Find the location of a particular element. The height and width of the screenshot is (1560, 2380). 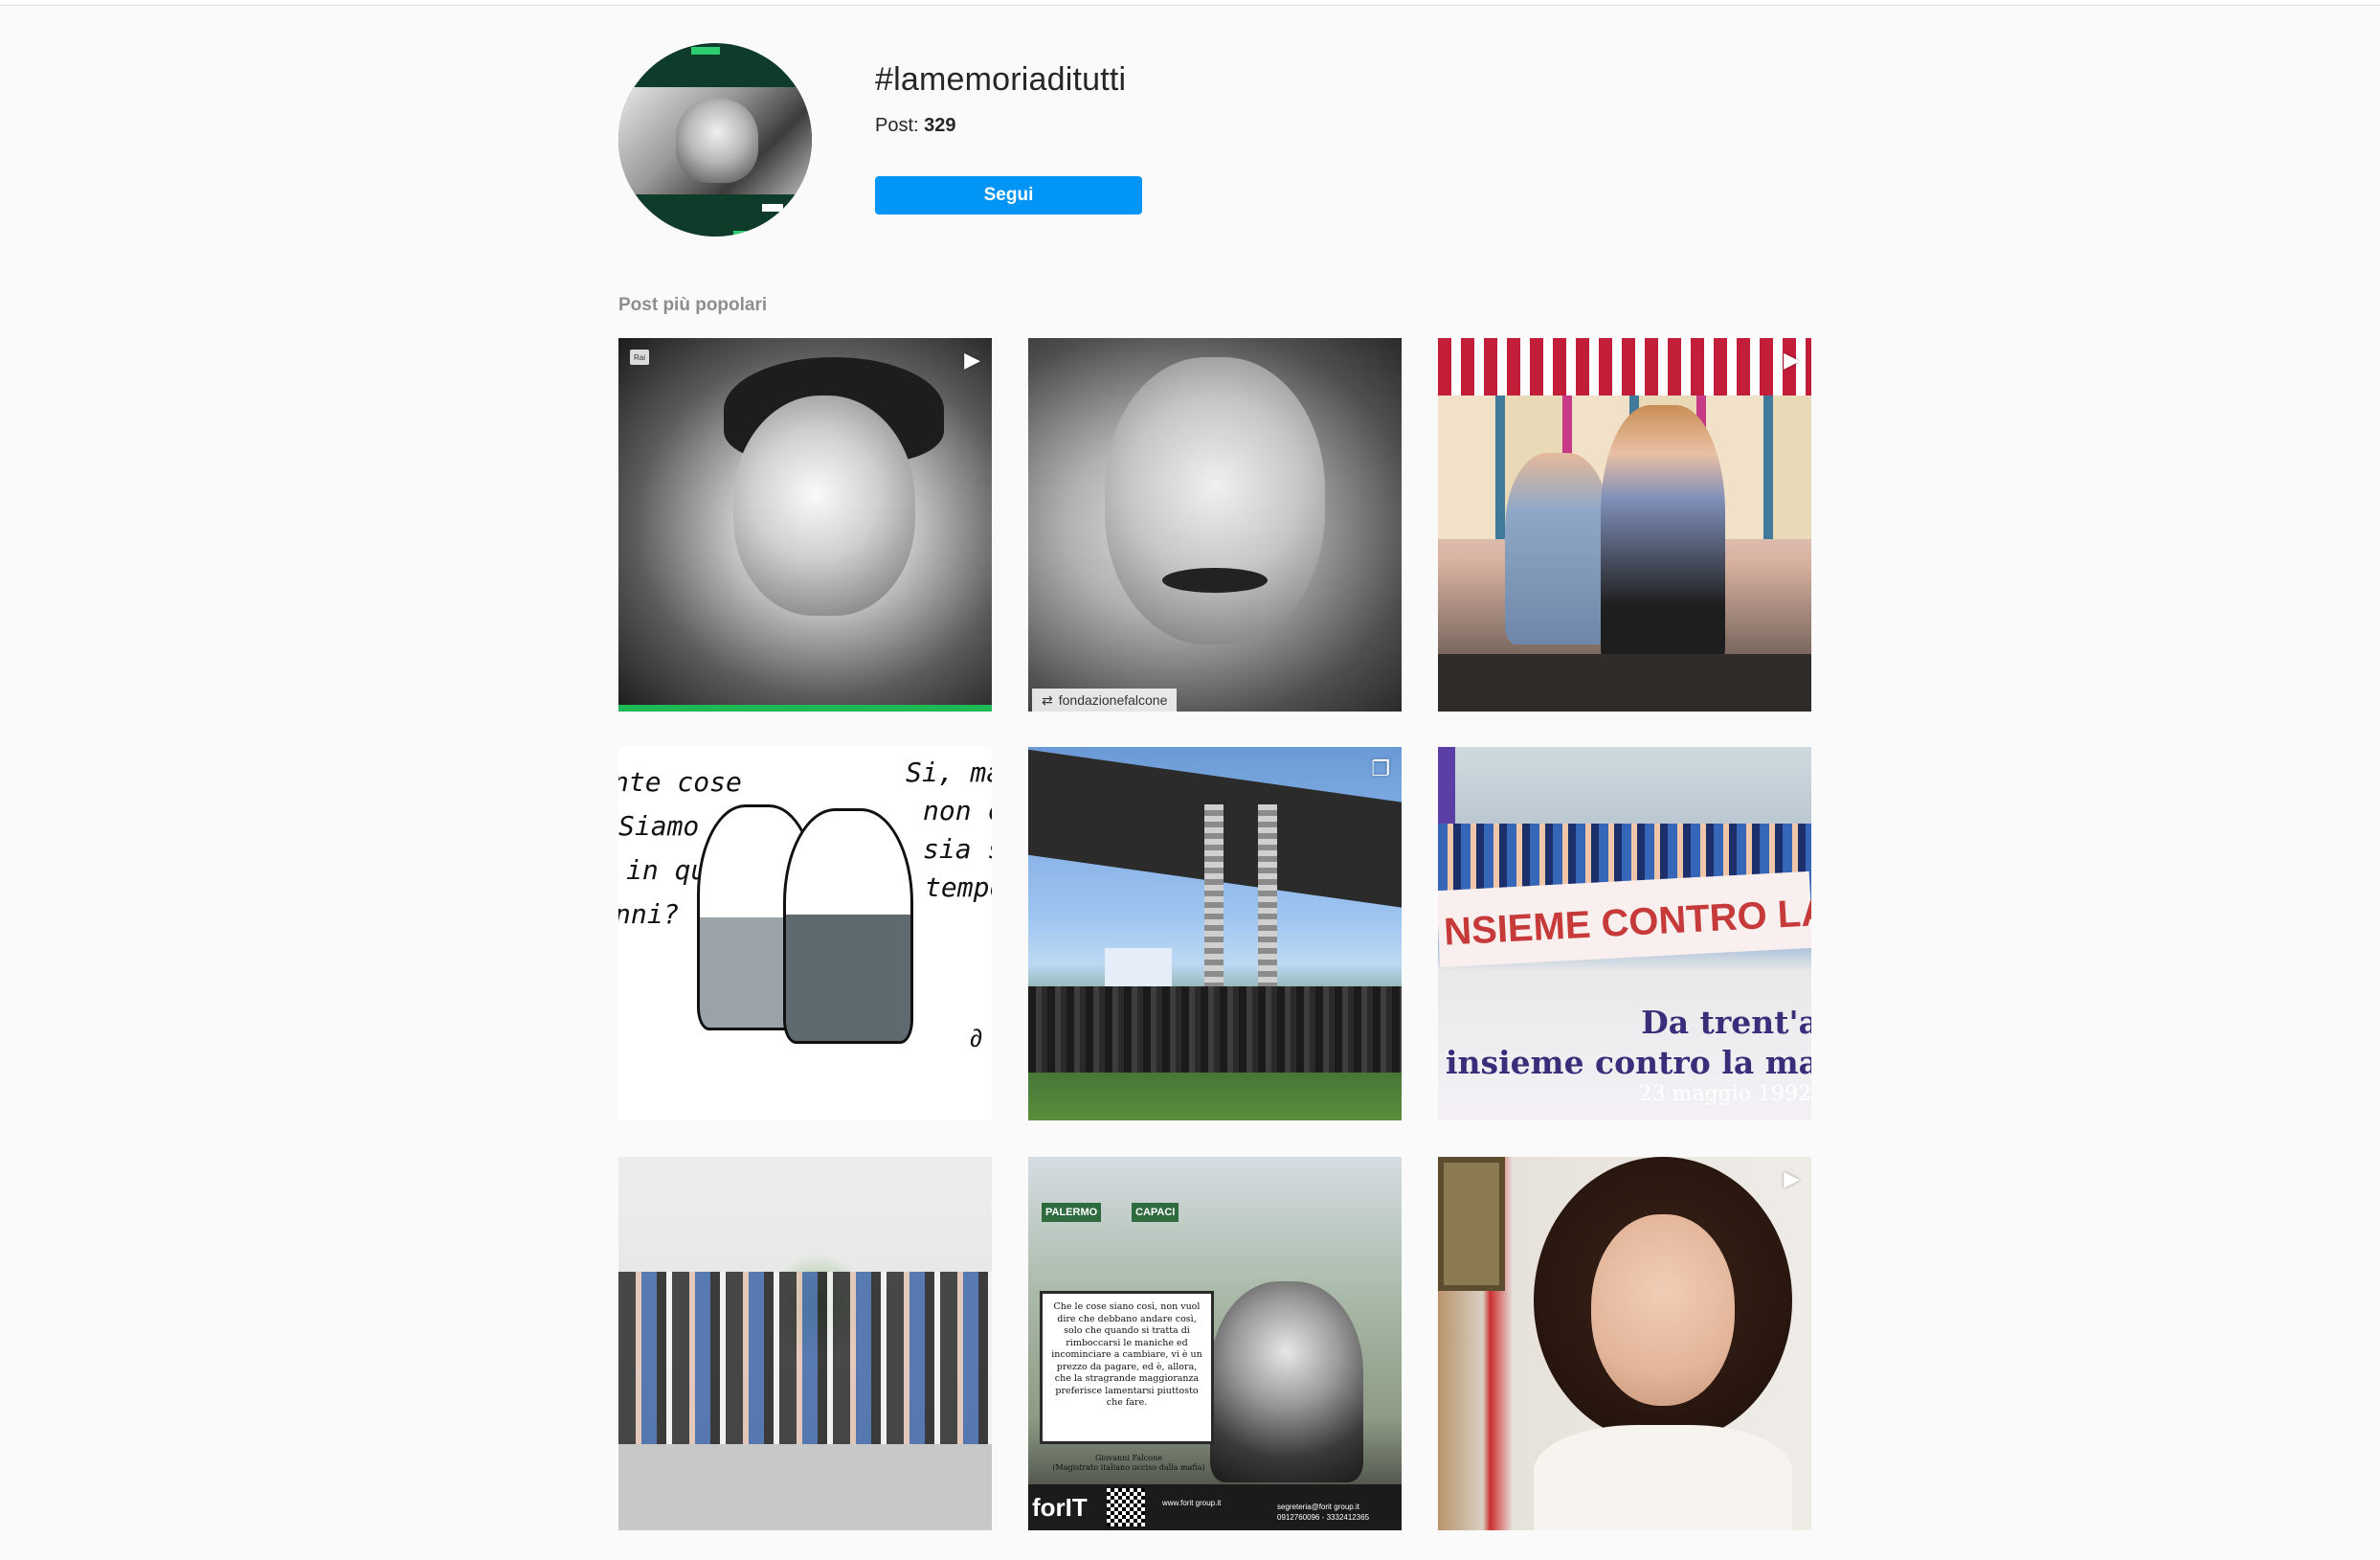

post-image-frame is located at coordinates (1471, 1224).